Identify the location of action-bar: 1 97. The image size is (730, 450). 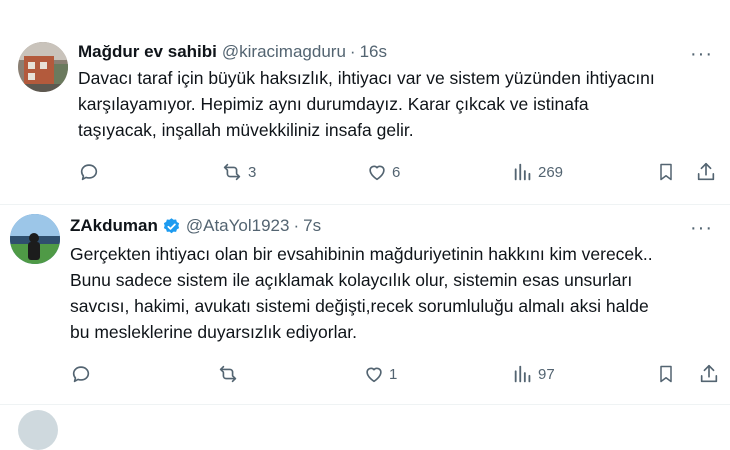
(365, 378).